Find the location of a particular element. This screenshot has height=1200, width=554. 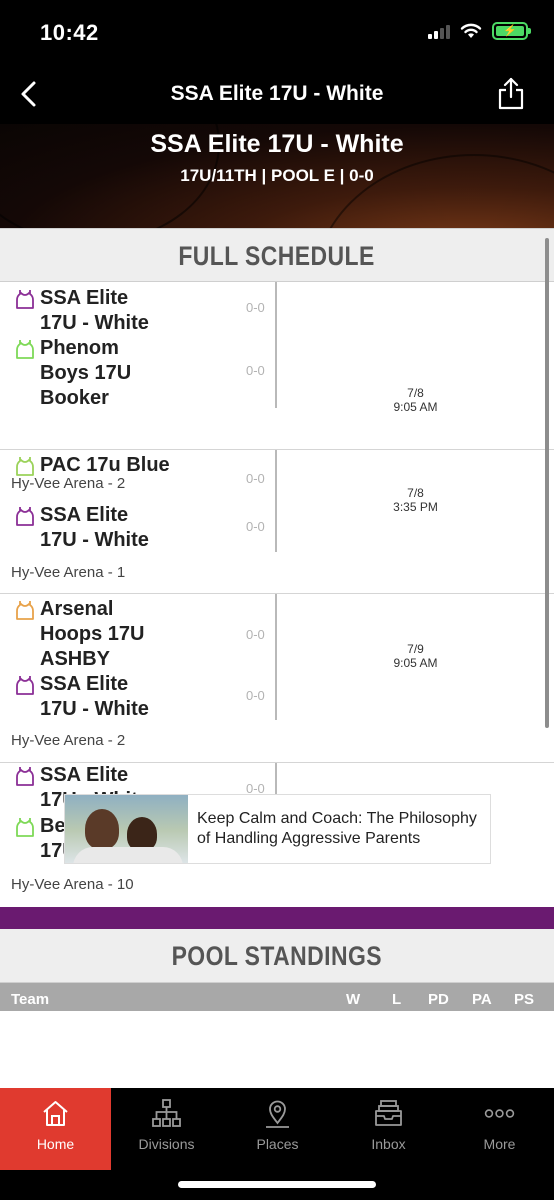

tab-more: More is located at coordinates (499, 1129).